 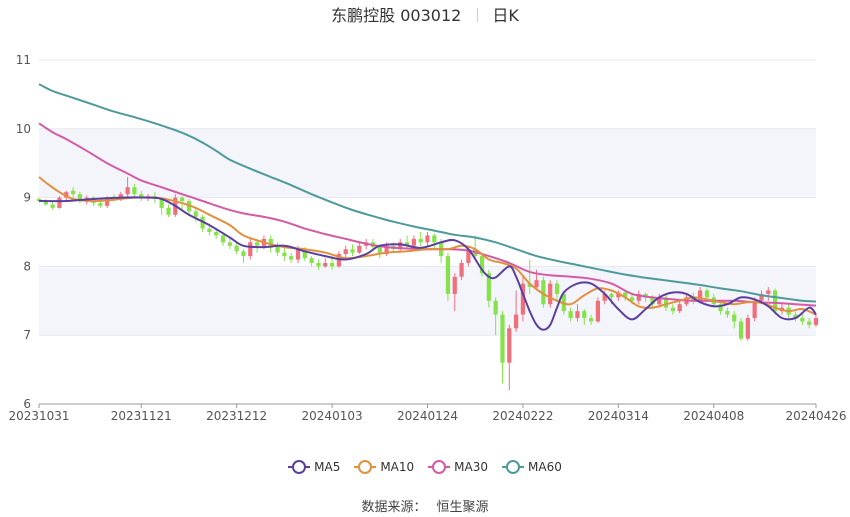 I want to click on y-tick-label: 7, so click(x=27, y=335).